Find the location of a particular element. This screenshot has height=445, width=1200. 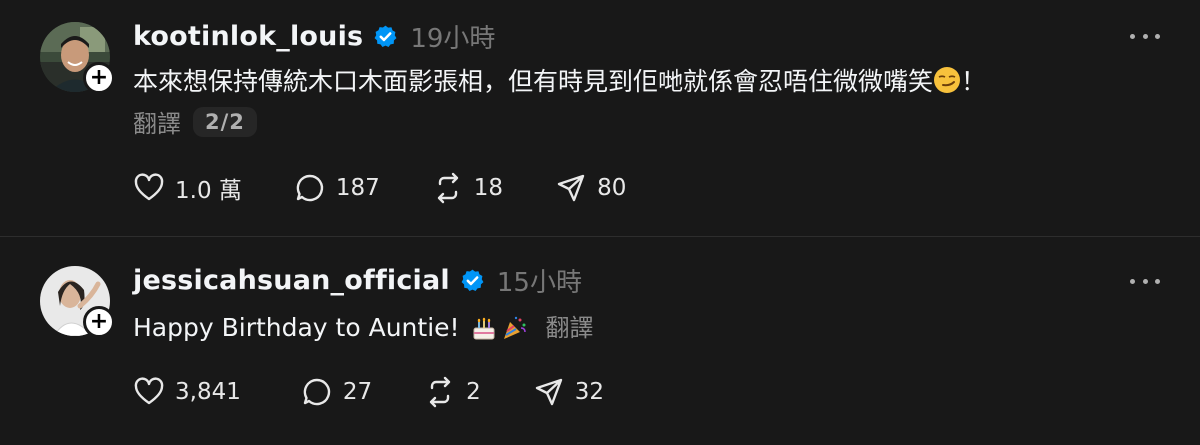

share-button: 80 is located at coordinates (590, 188).